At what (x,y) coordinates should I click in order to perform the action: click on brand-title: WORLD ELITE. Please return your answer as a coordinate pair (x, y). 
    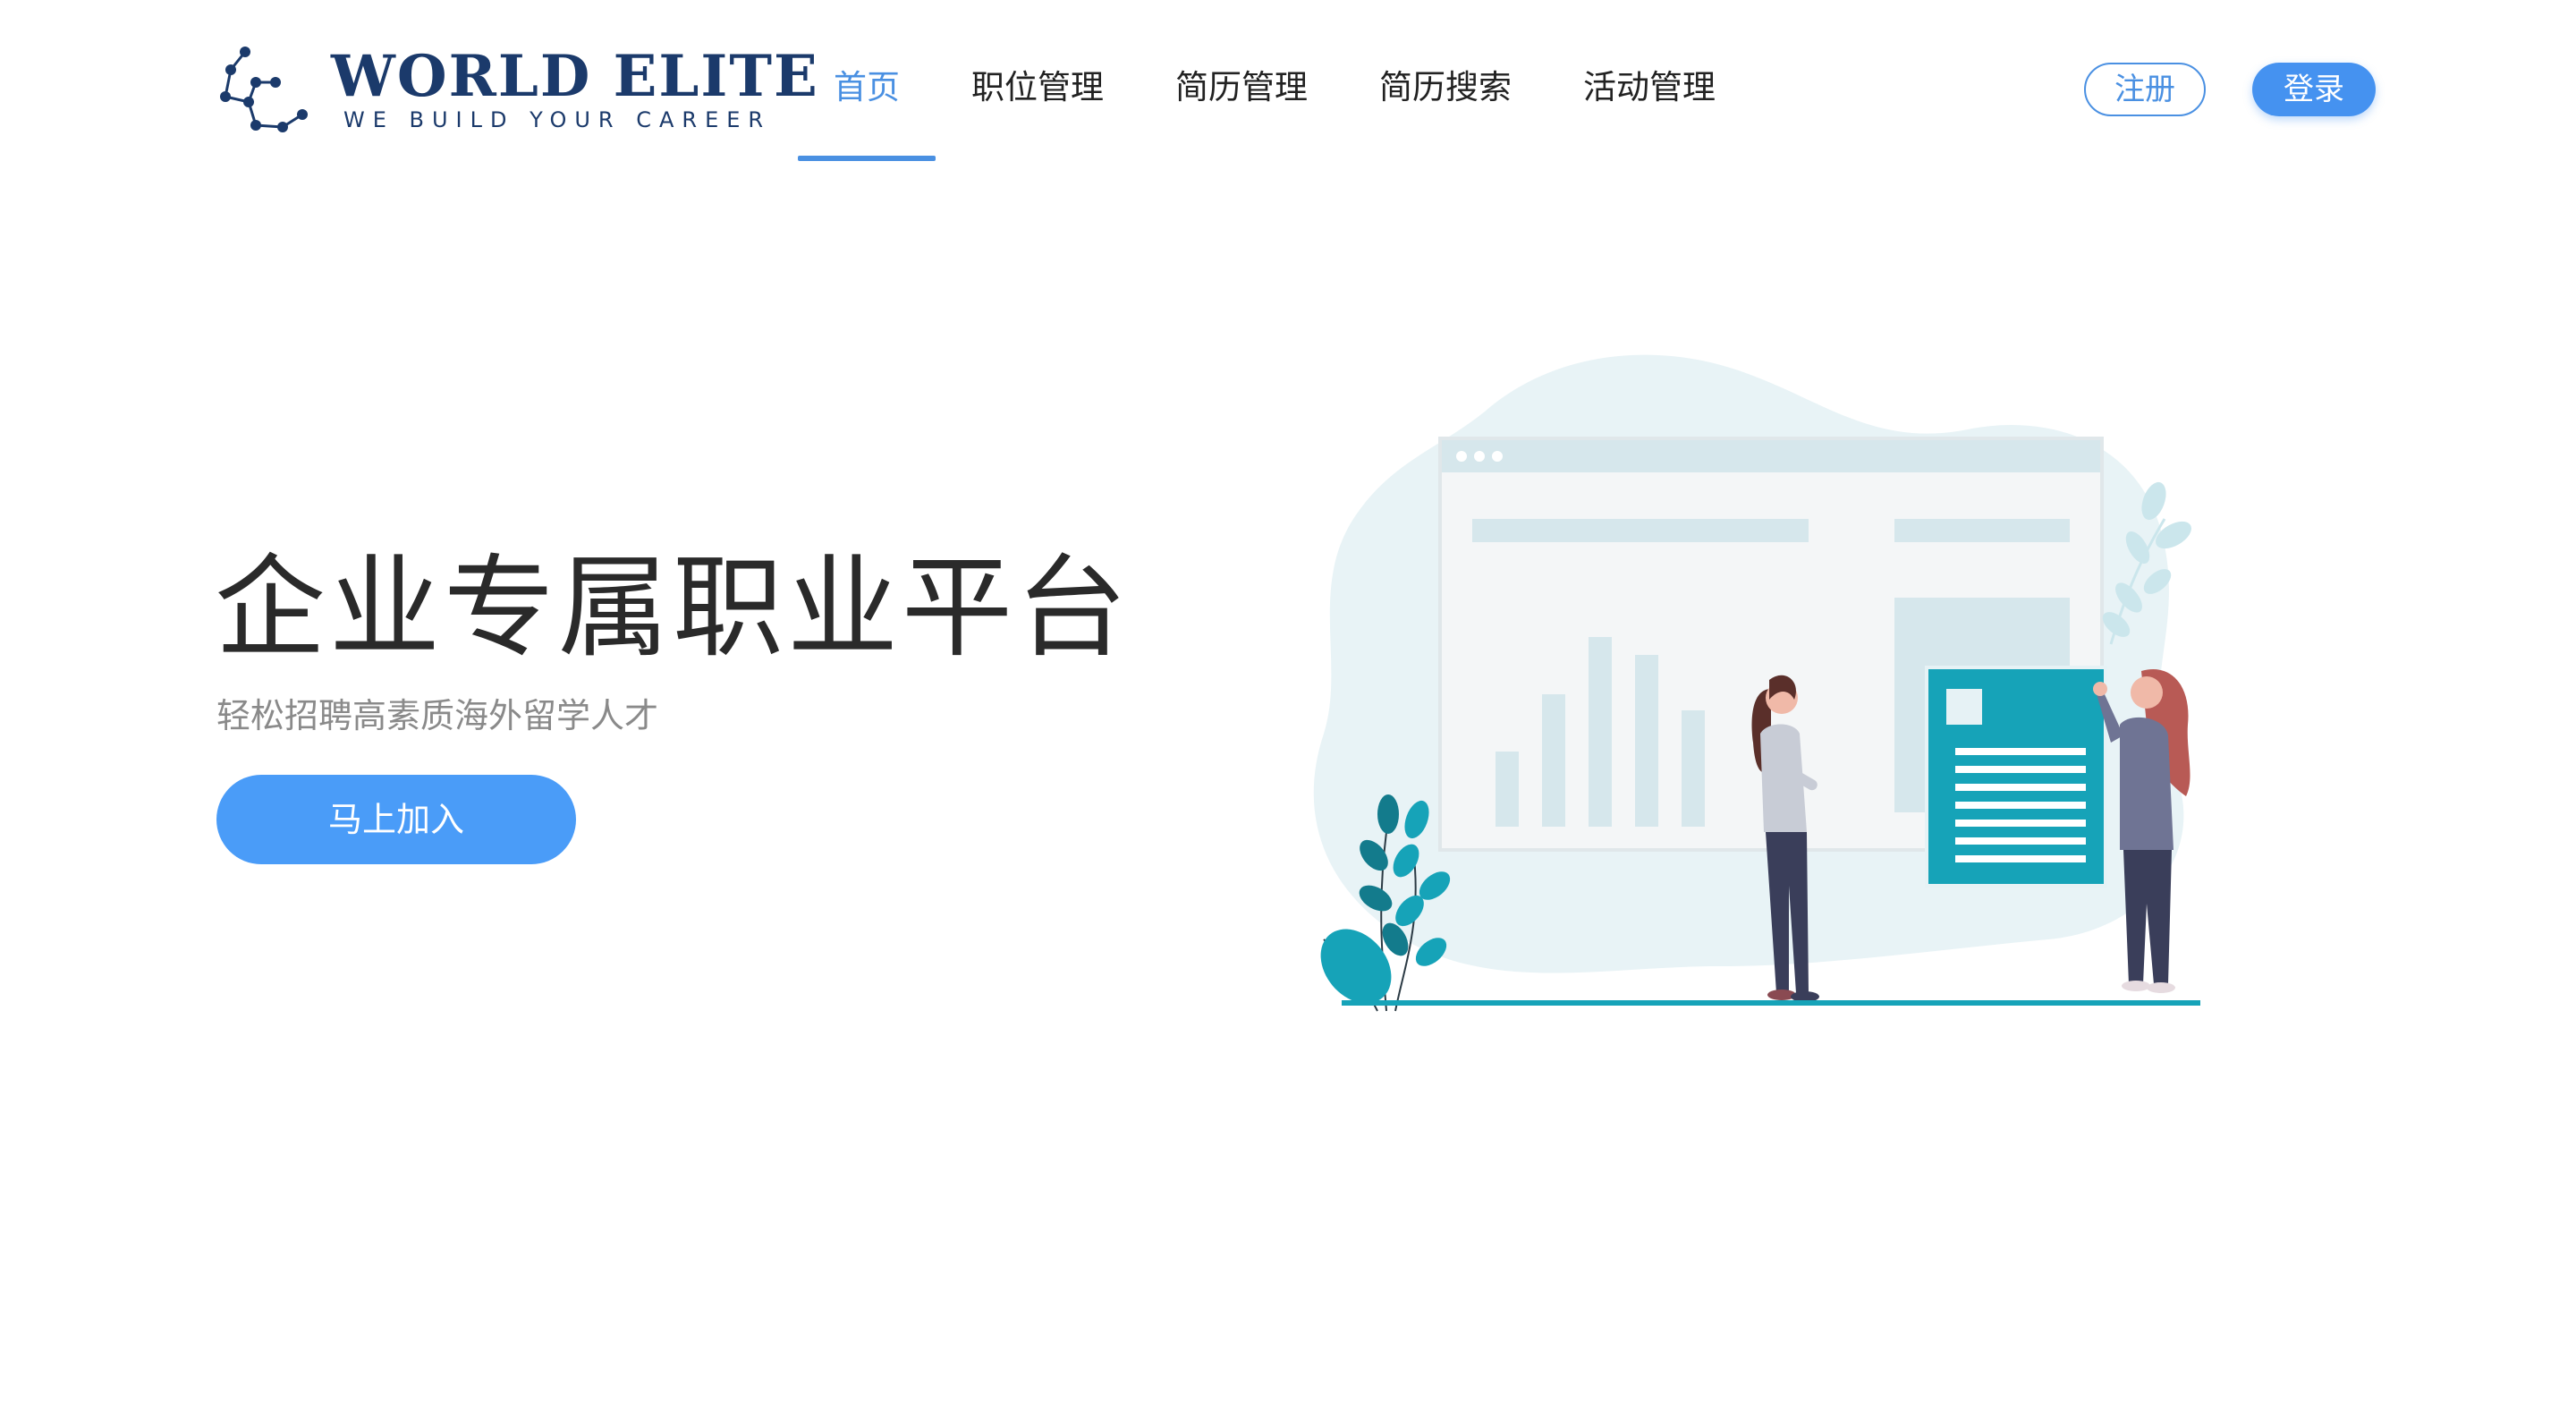
    Looking at the image, I should click on (575, 77).